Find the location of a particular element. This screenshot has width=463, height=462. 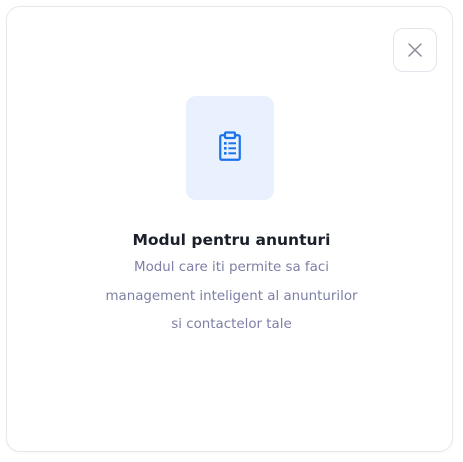

module-icon-tile is located at coordinates (230, 148).